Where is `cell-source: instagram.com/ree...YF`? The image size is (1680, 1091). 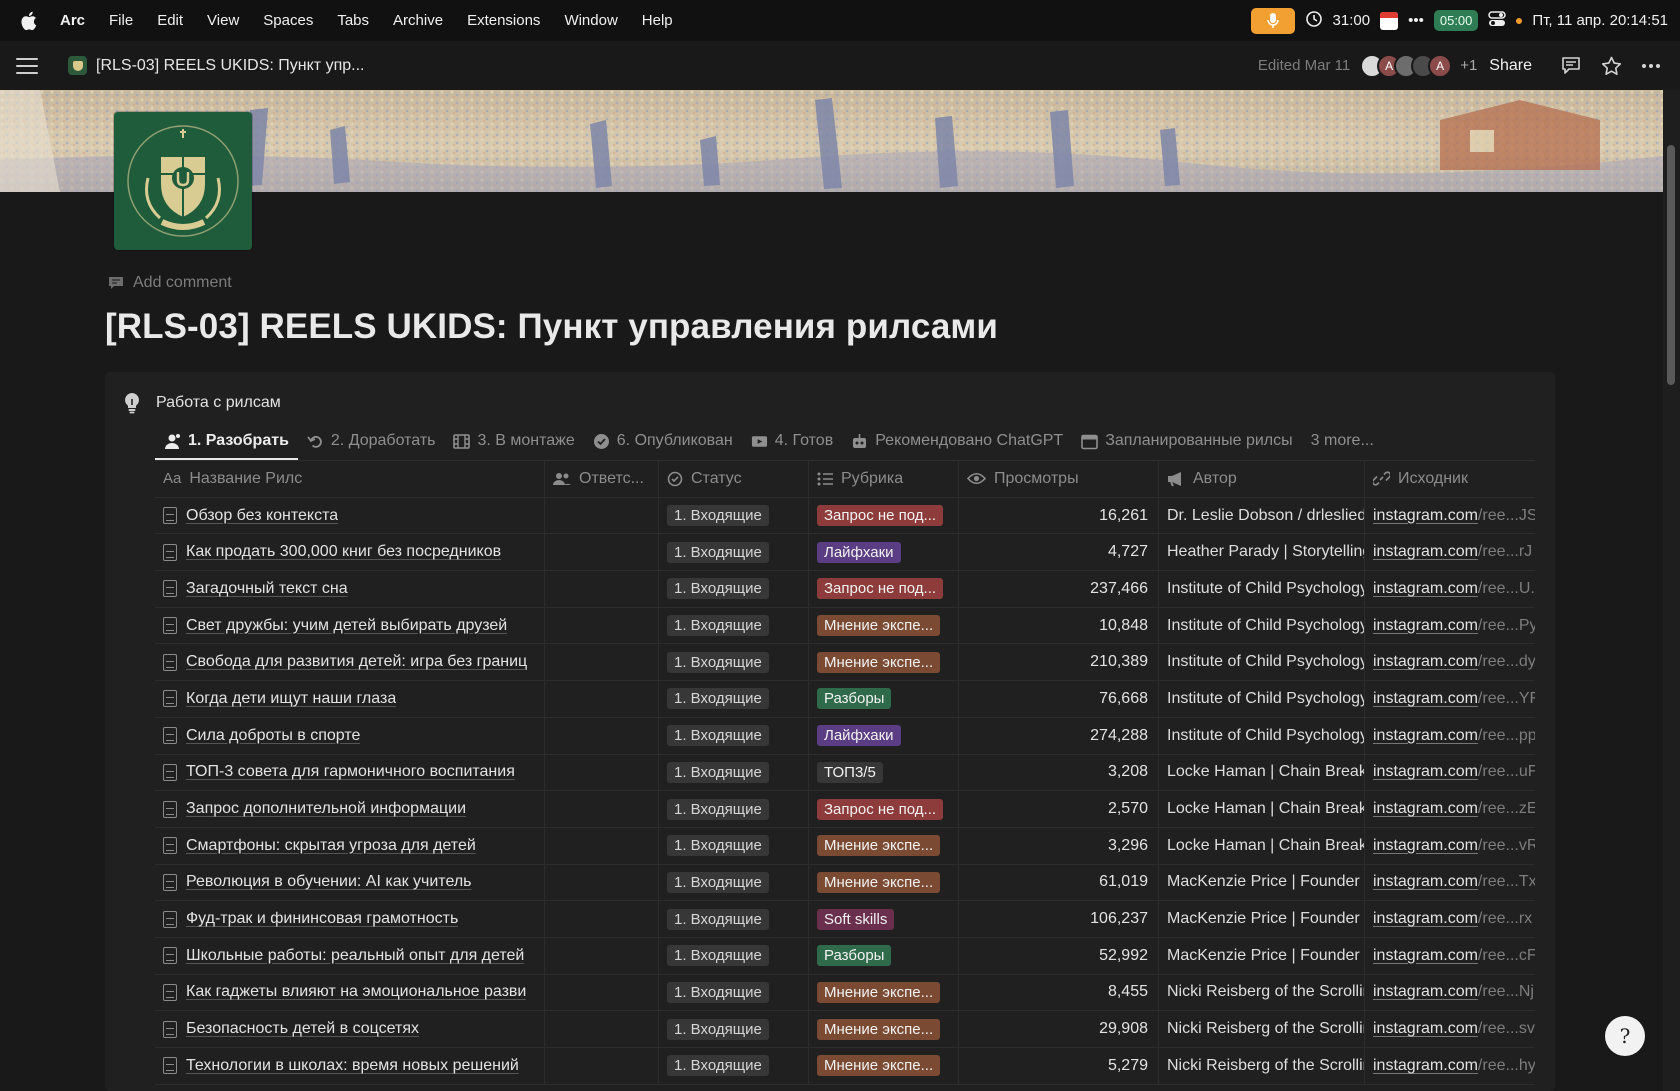
cell-source: instagram.com/ree...YF is located at coordinates (1450, 699).